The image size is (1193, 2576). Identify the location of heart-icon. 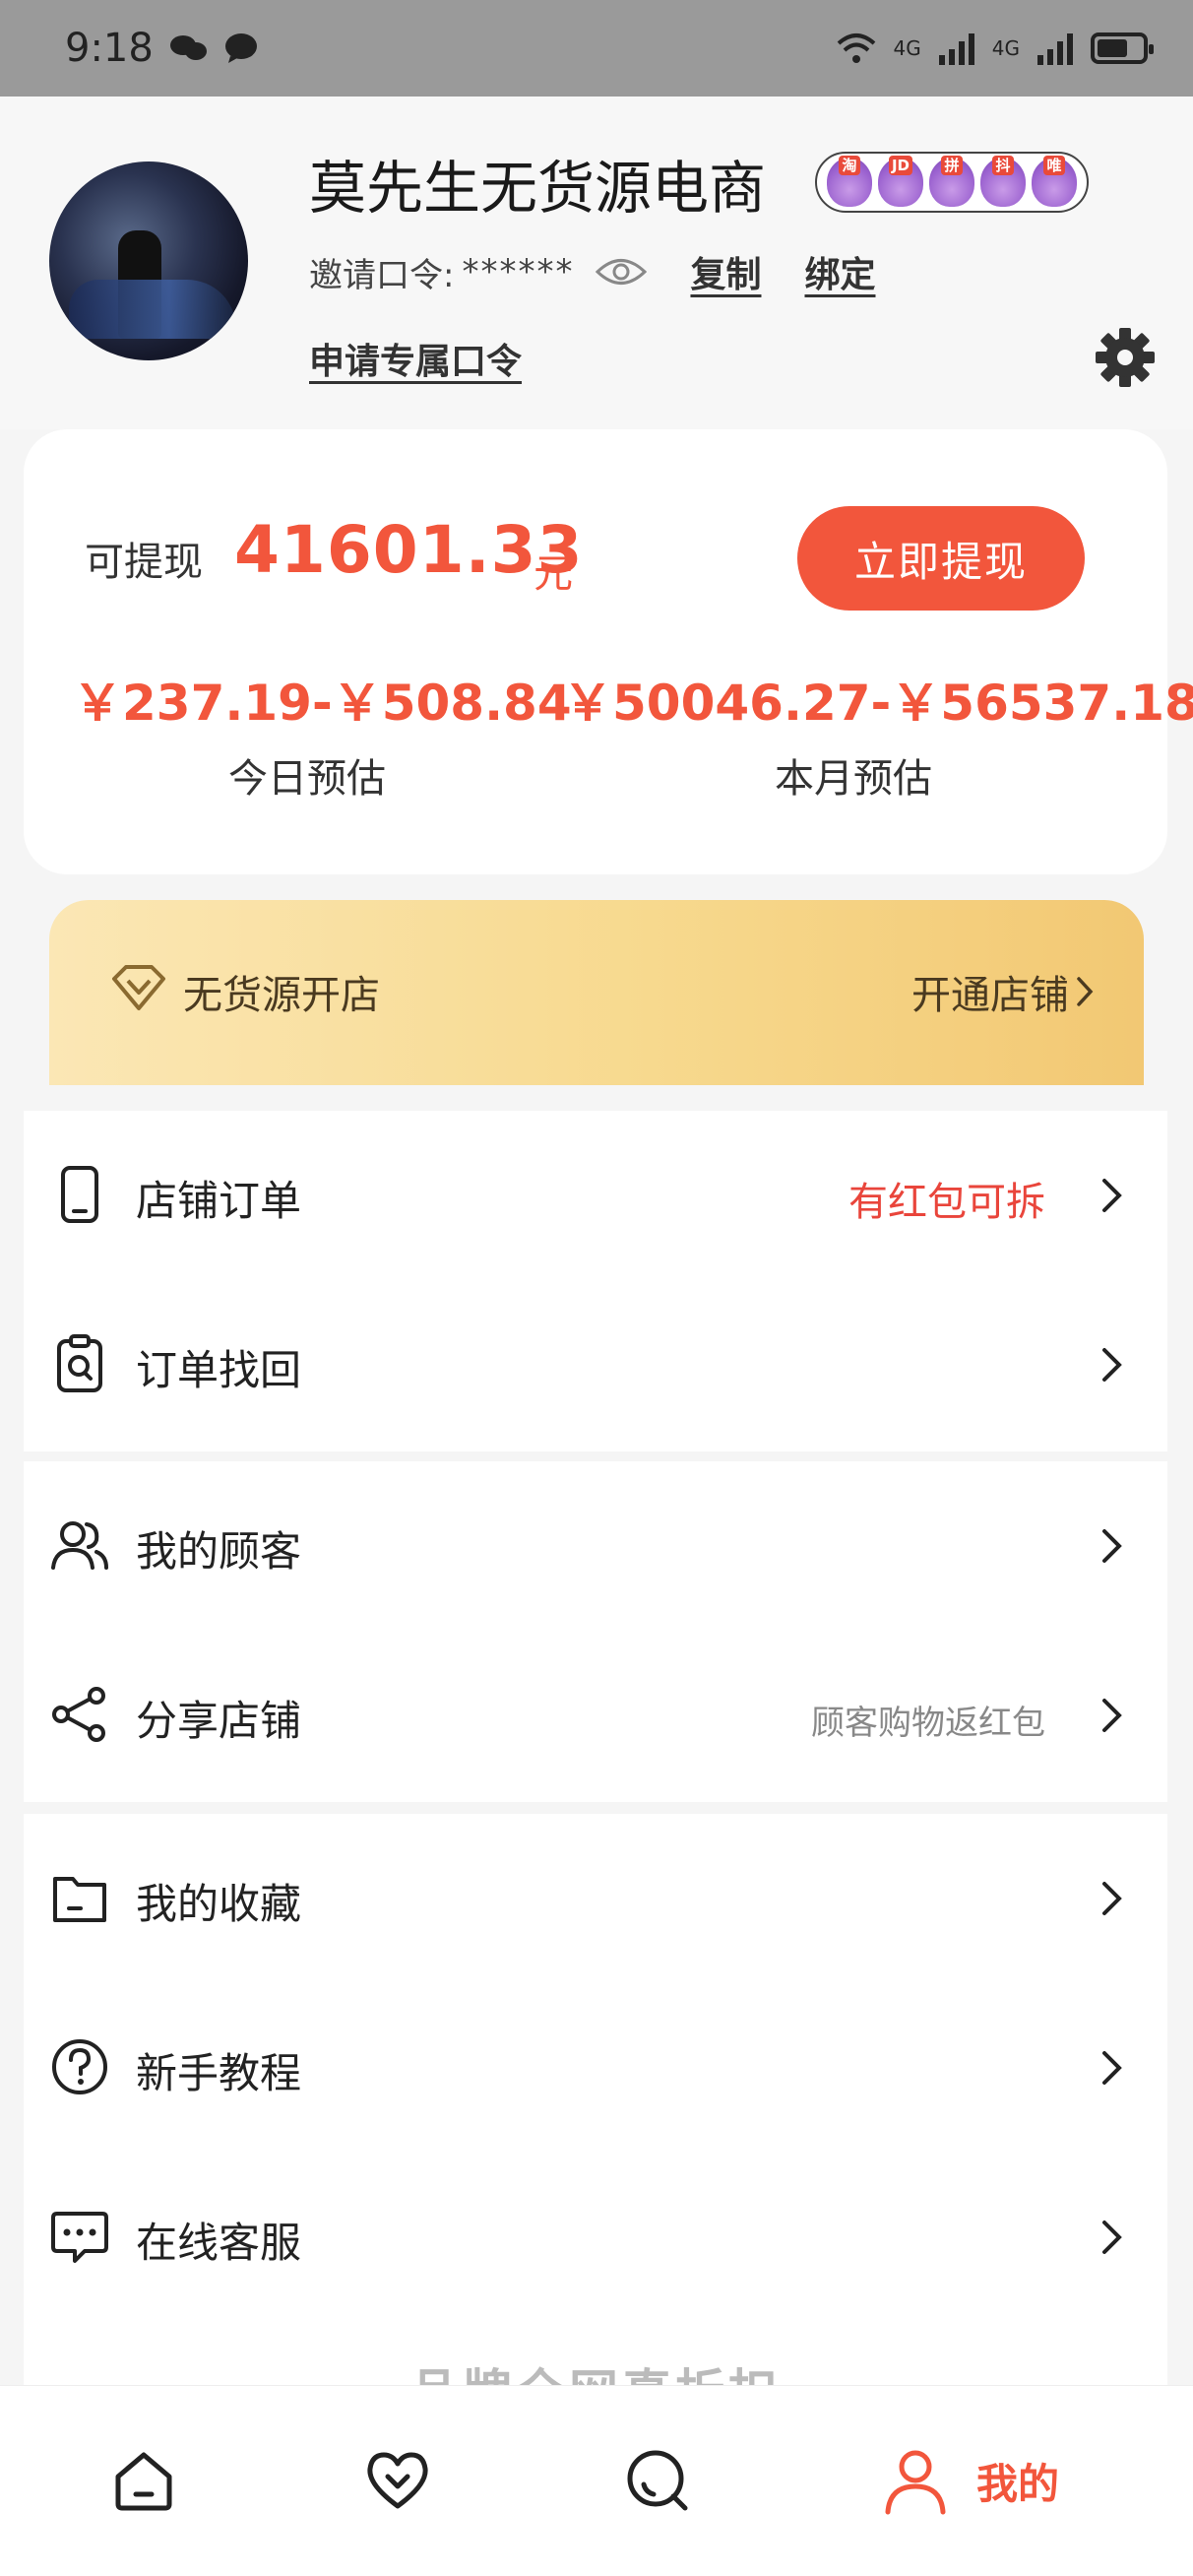
(397, 2480).